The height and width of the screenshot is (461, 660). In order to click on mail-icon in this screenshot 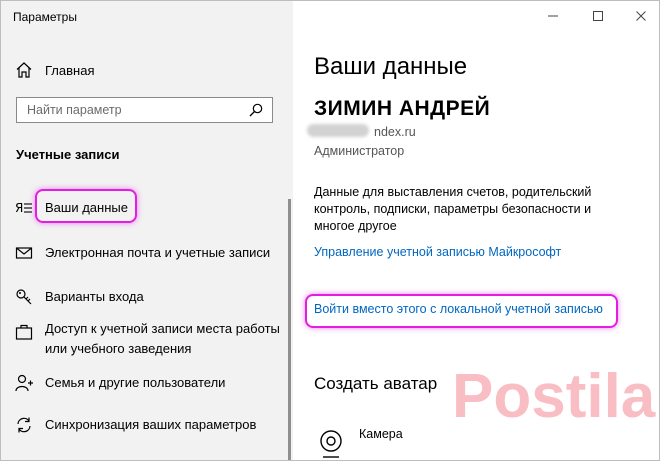, I will do `click(24, 253)`.